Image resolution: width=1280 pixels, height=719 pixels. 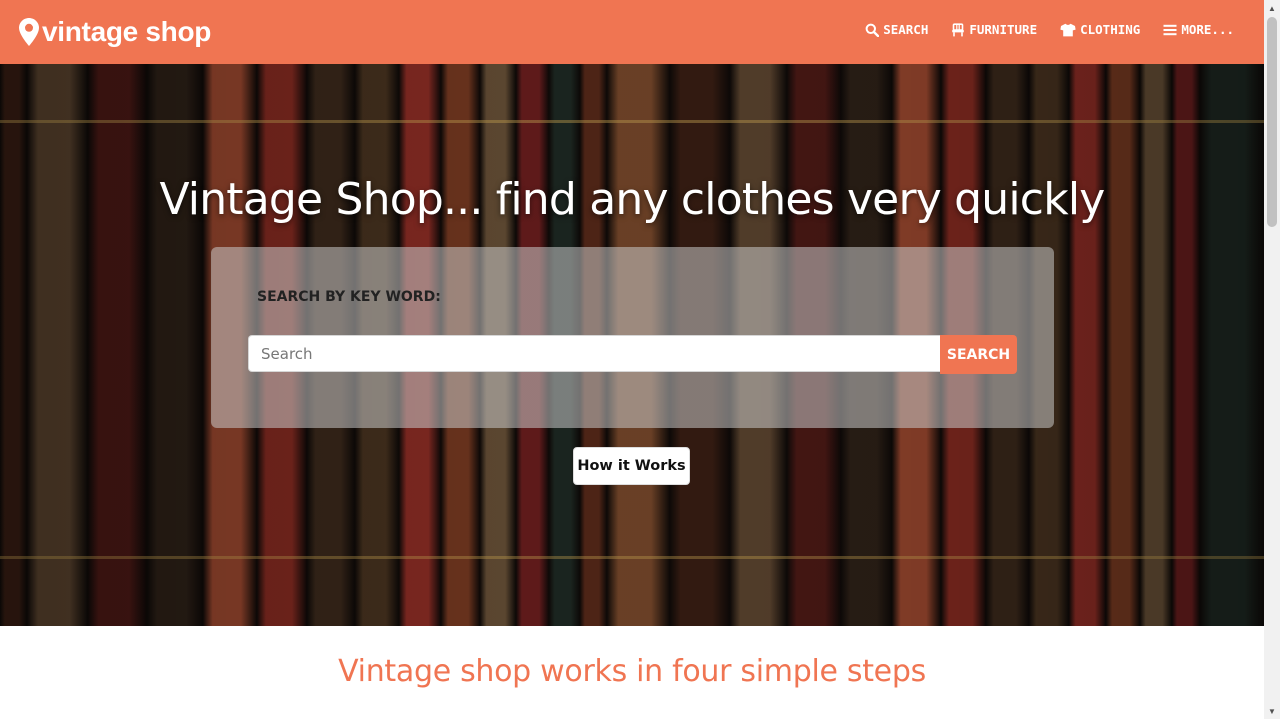 I want to click on brand-name: vintage shop, so click(x=127, y=31).